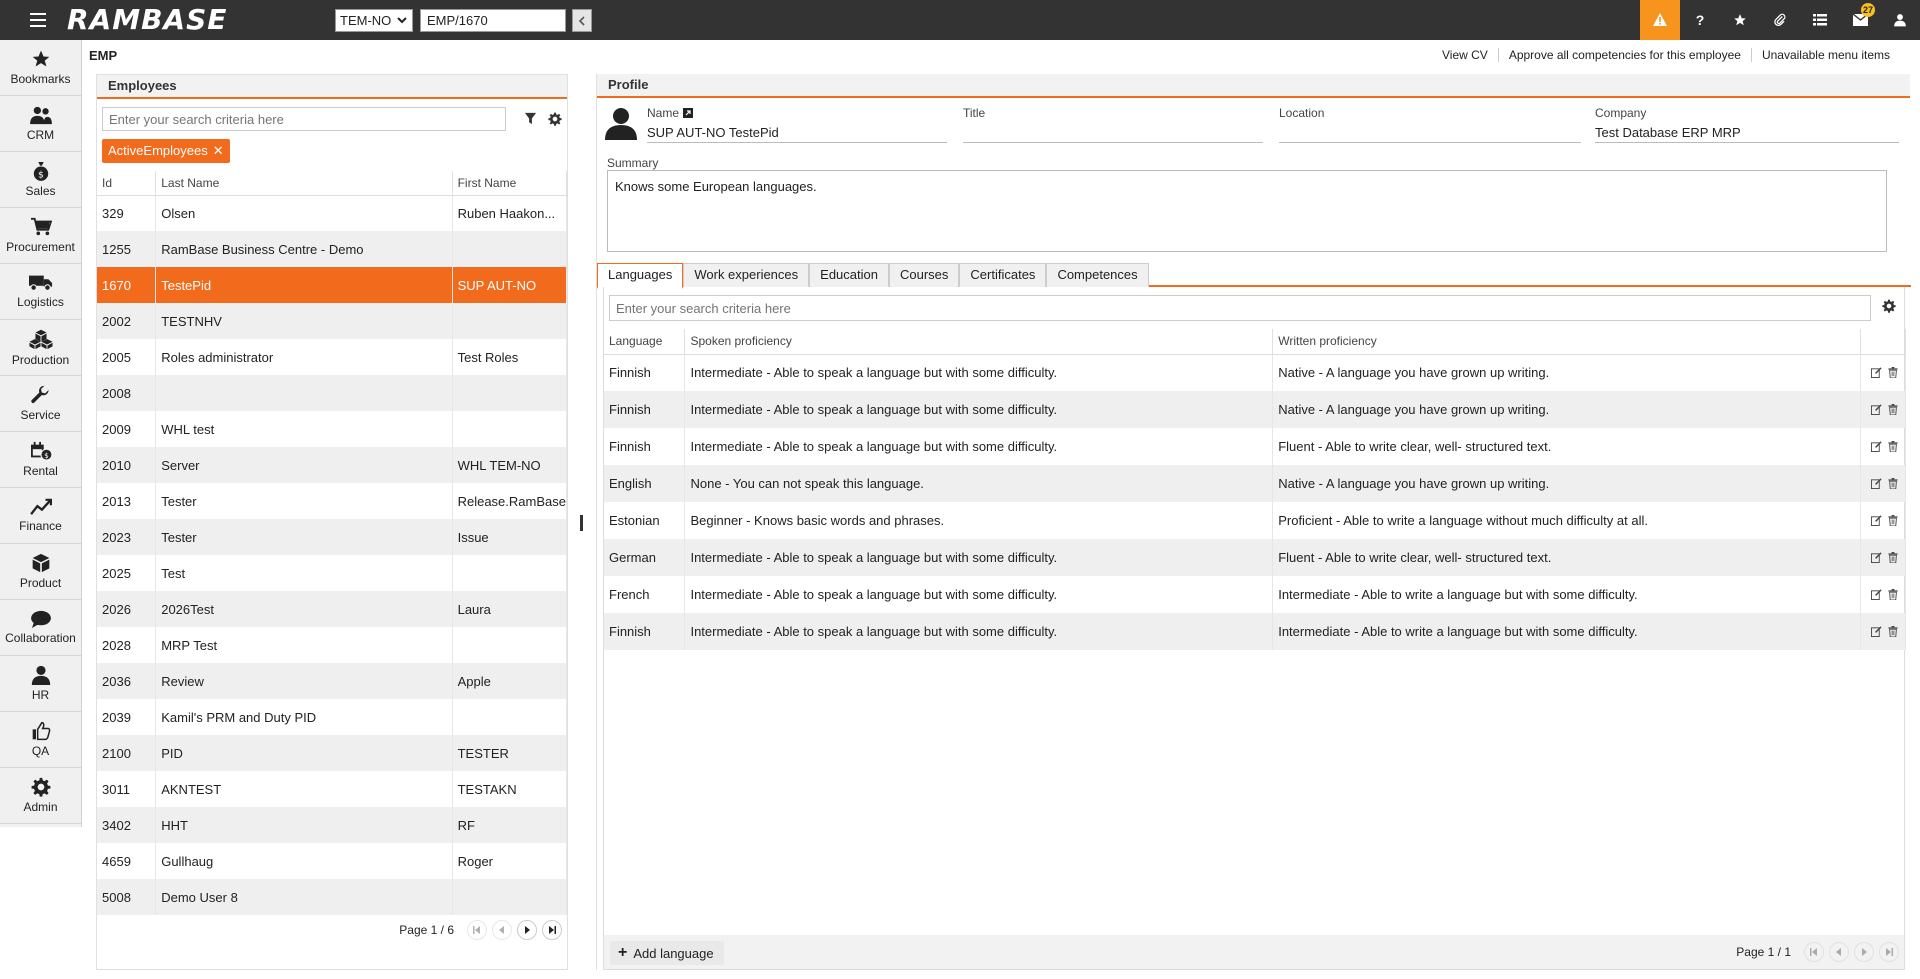  What do you see at coordinates (1566, 342) in the screenshot?
I see `column-header-written-proficiency: Written proficiency` at bounding box center [1566, 342].